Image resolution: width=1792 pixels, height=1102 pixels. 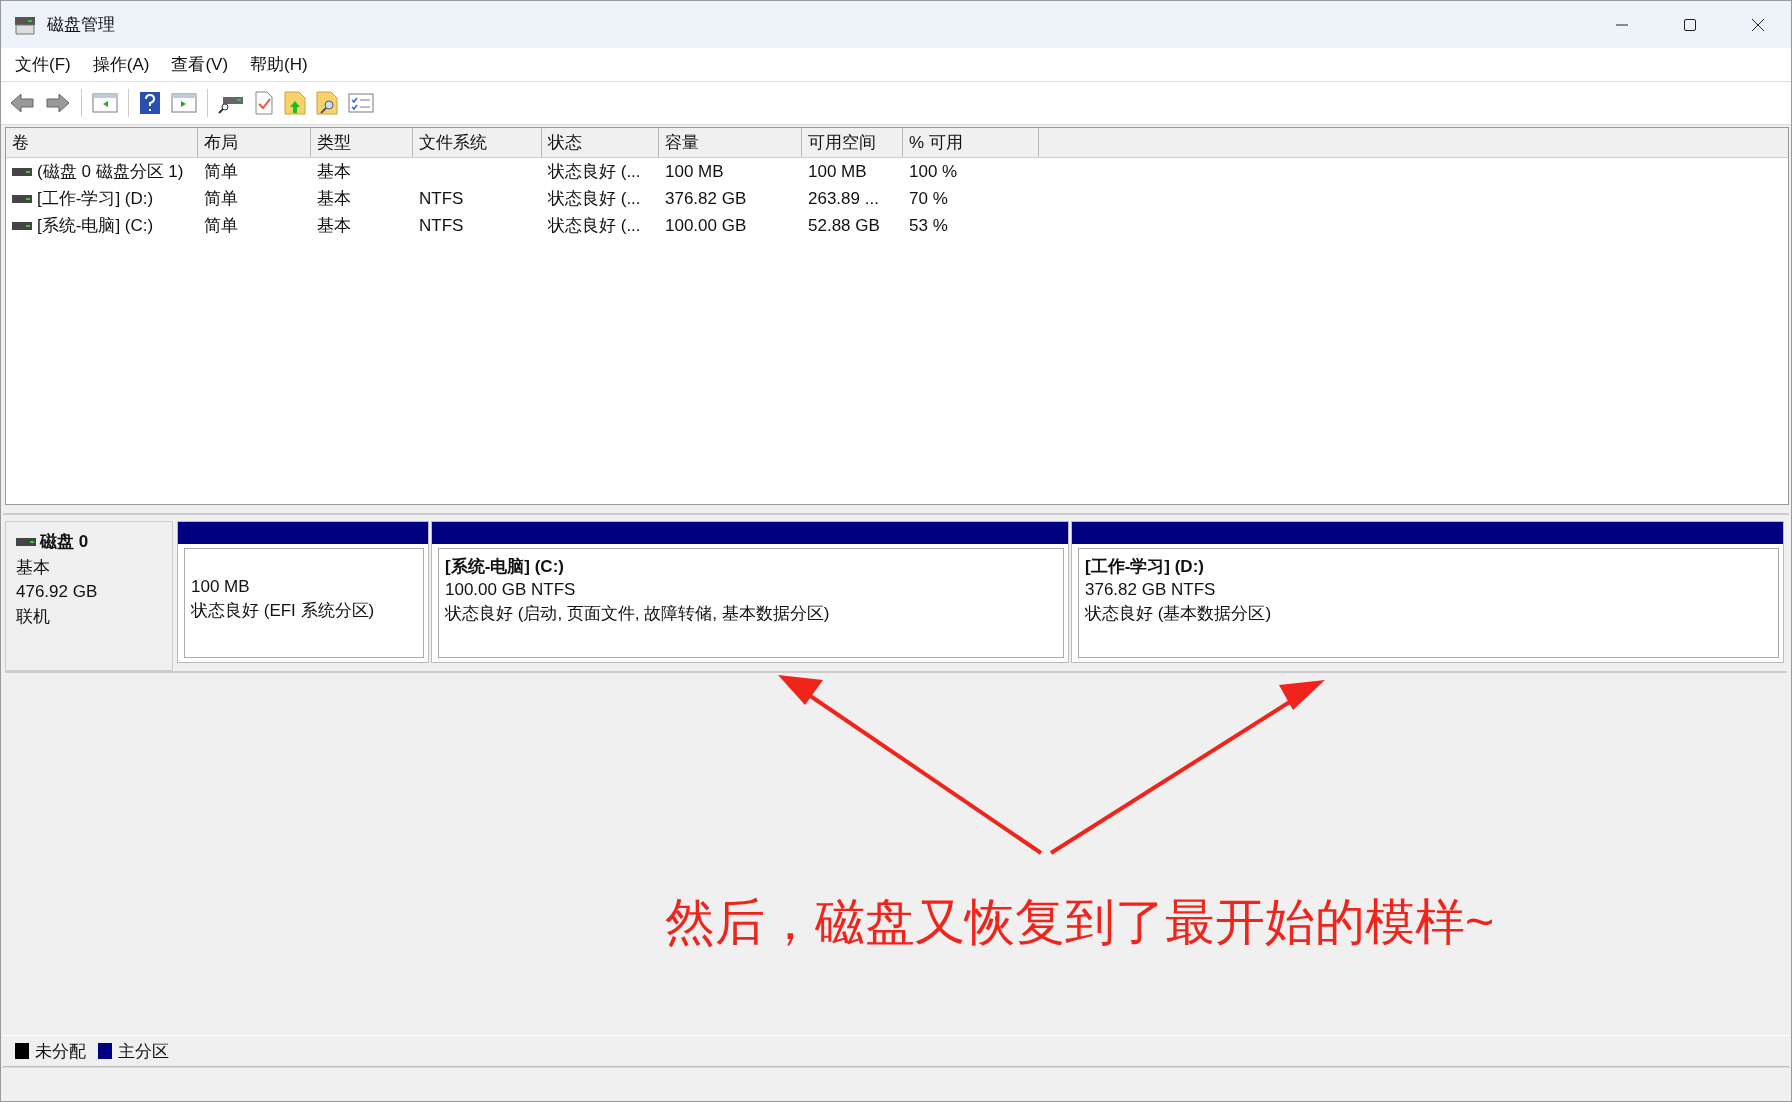 What do you see at coordinates (844, 225) in the screenshot?
I see `table-cell: 52.88 GB` at bounding box center [844, 225].